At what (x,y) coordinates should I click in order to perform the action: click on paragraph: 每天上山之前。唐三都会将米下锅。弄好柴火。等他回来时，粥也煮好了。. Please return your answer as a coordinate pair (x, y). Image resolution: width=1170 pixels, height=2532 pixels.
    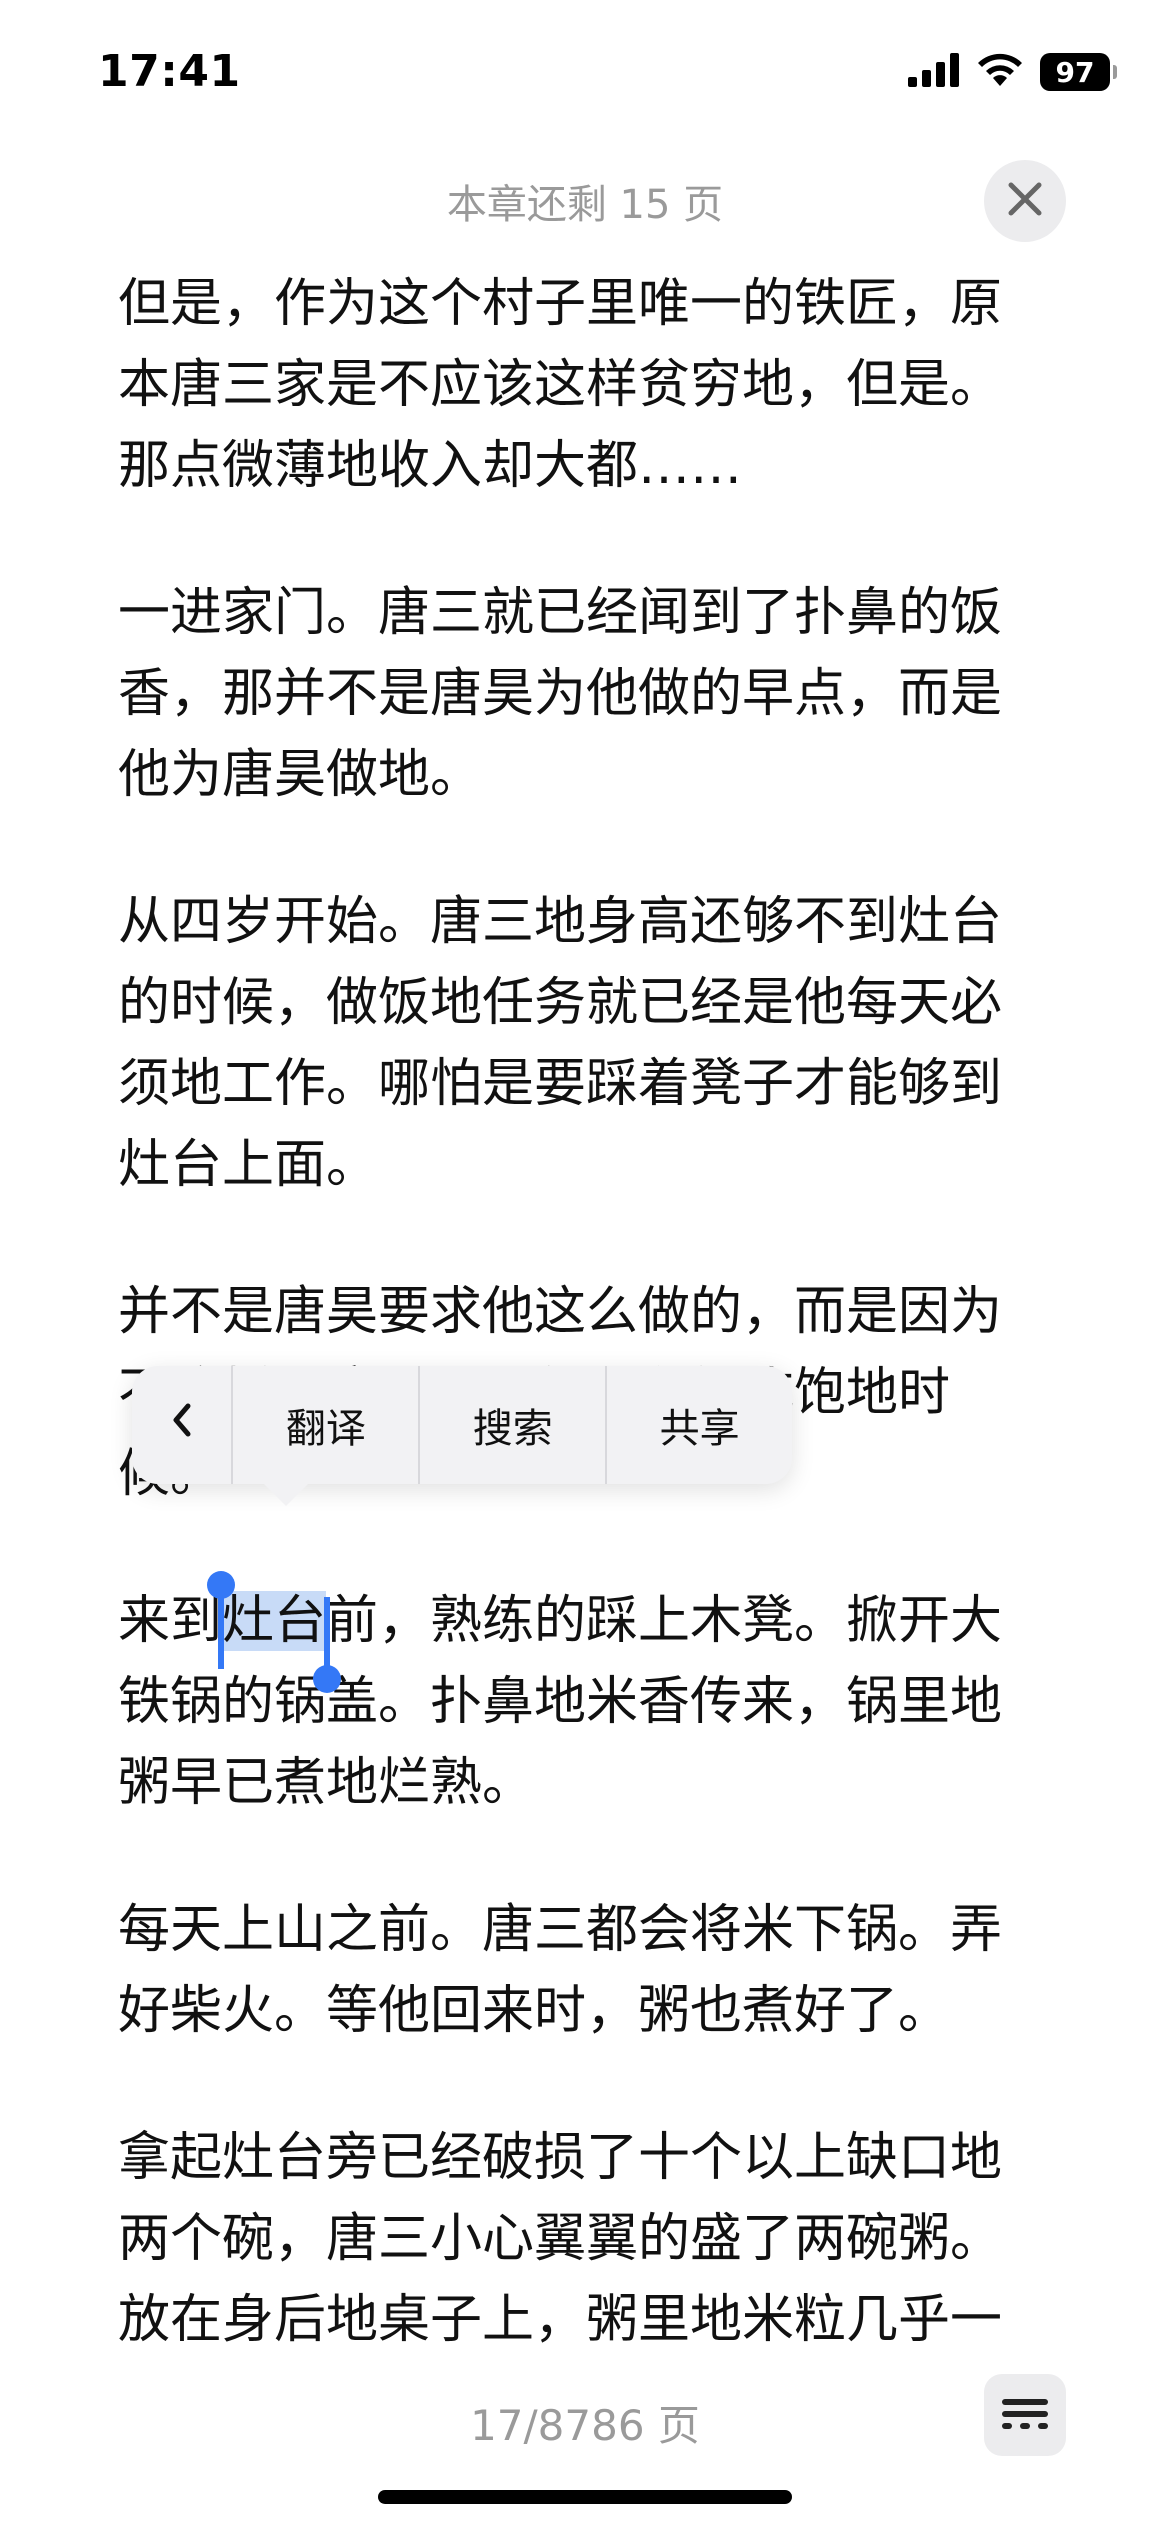
    Looking at the image, I should click on (560, 1970).